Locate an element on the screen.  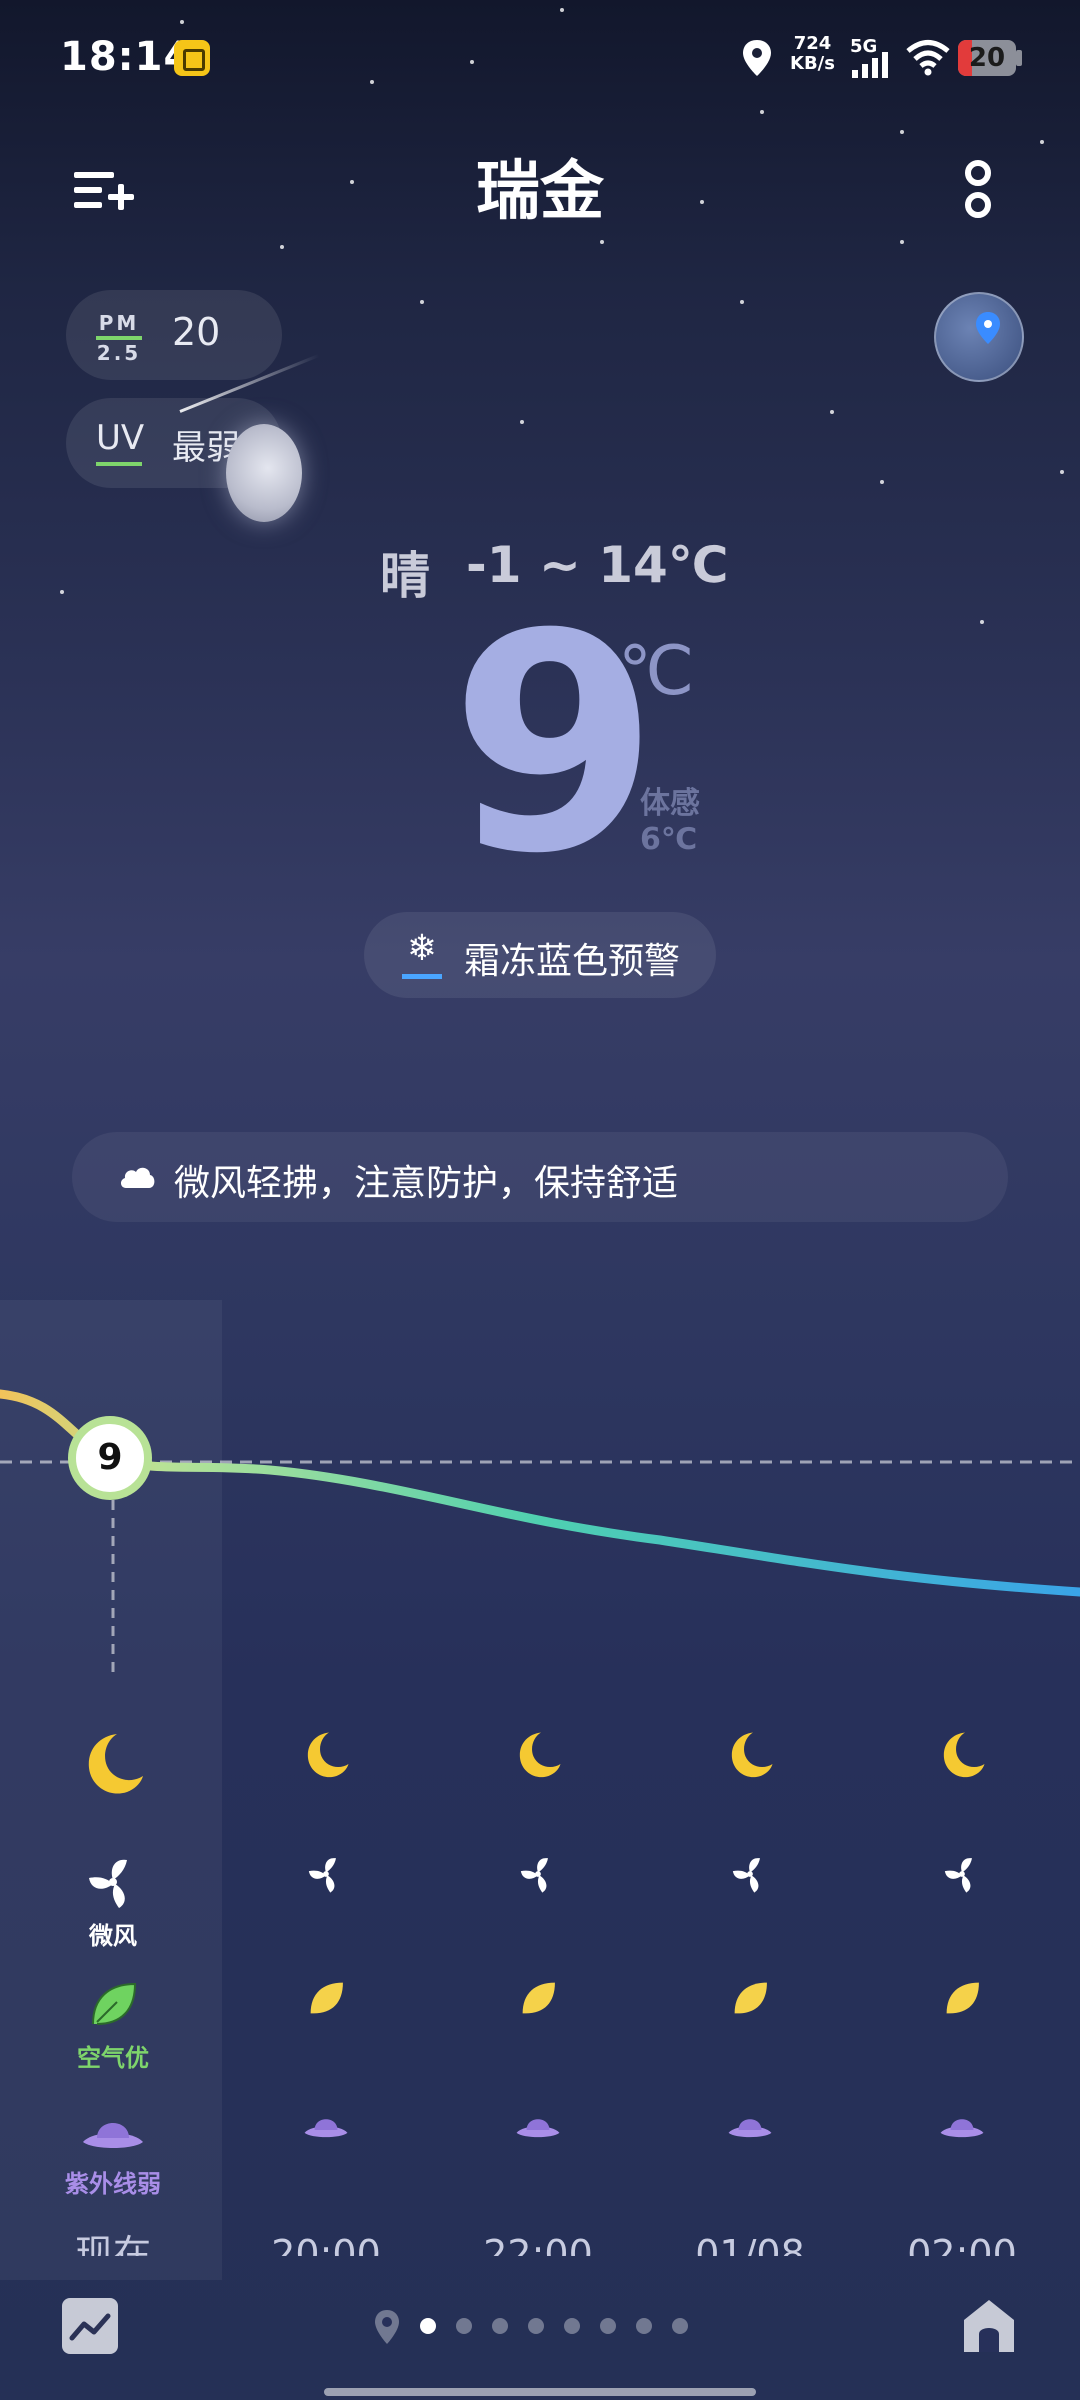
temperature-unit: ℃ is located at coordinates (656, 671).